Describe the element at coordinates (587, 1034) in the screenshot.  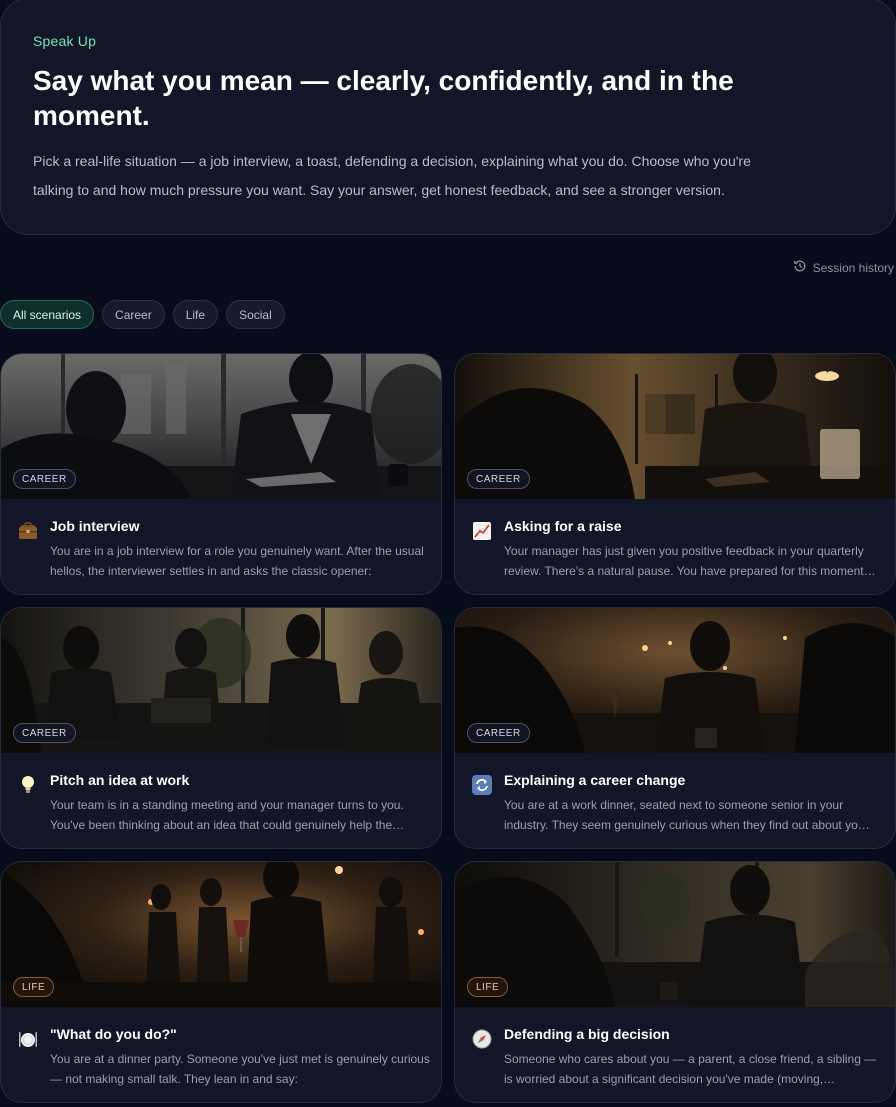
I see `scenario-title: Defending a big decision` at that location.